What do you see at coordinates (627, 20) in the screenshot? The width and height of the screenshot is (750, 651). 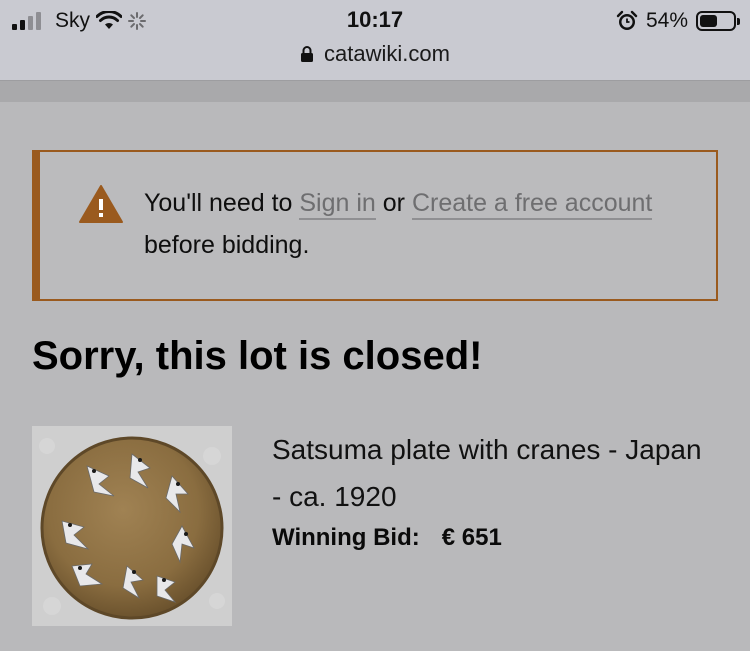 I see `alarm-icon` at bounding box center [627, 20].